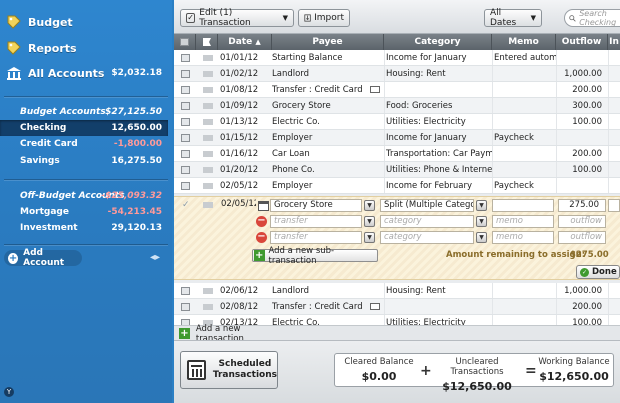  What do you see at coordinates (416, 291) in the screenshot?
I see `row-category: Housing: Rent` at bounding box center [416, 291].